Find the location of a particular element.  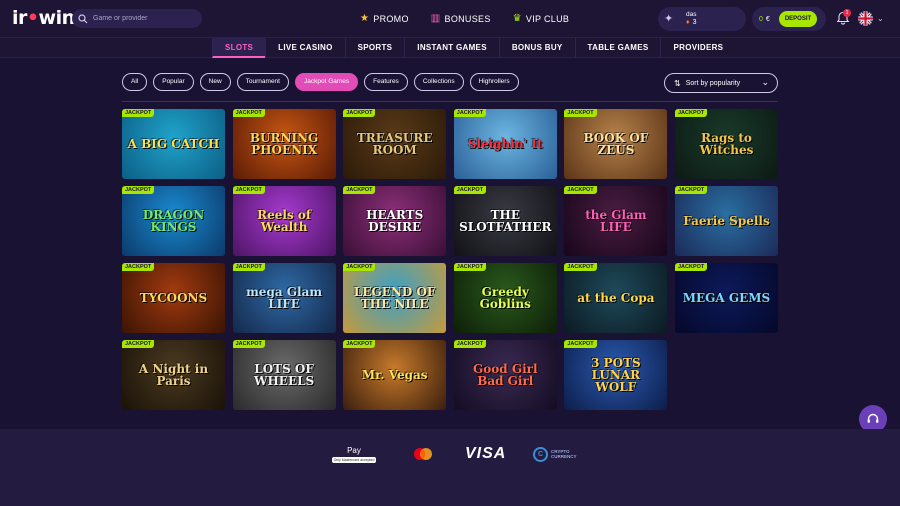

crown-icon: ♛ is located at coordinates (517, 18).